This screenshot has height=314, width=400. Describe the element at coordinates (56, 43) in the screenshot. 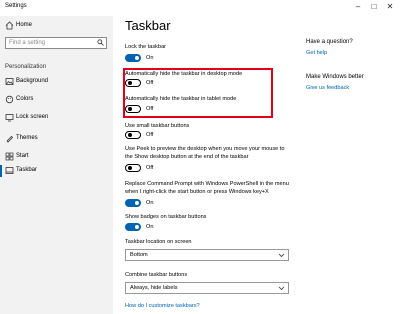

I see `search-input: Find a setting` at that location.